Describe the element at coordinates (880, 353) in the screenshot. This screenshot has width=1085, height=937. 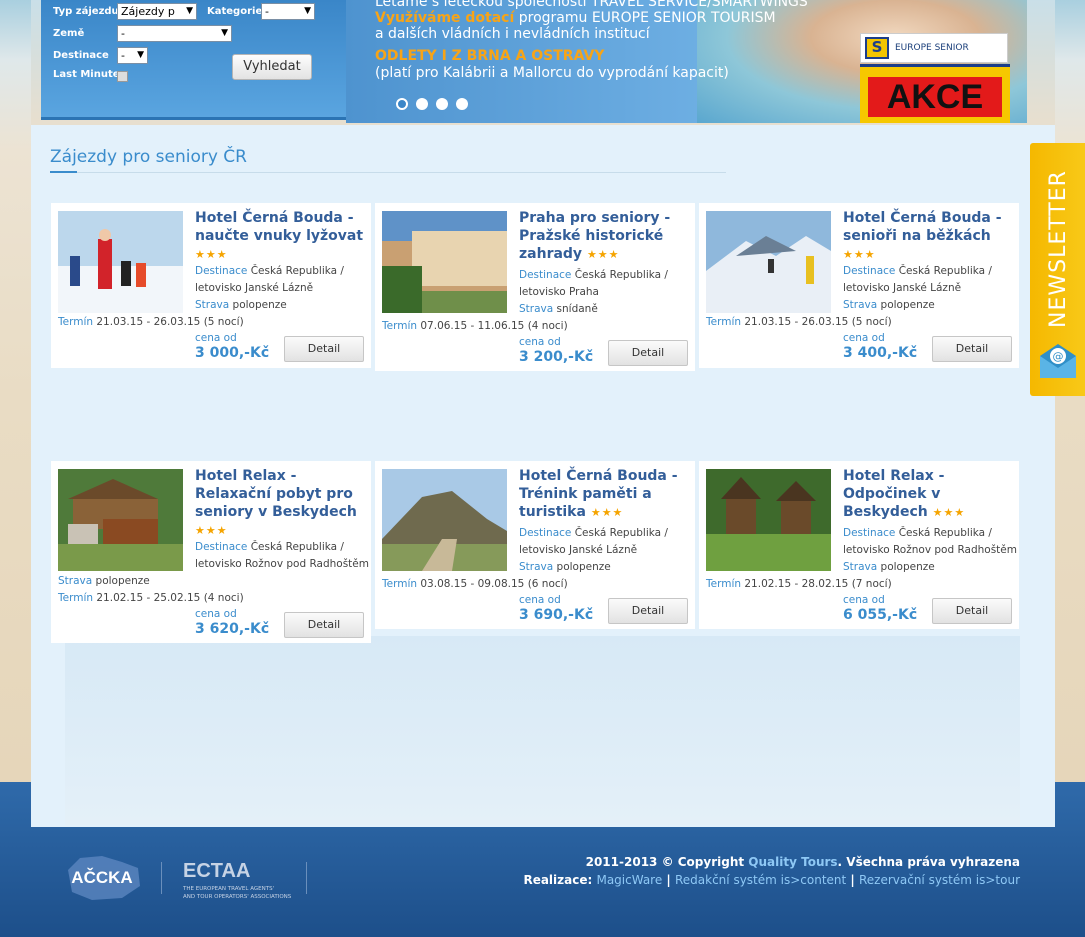
I see `tour-price: 3 400,-Kč` at that location.